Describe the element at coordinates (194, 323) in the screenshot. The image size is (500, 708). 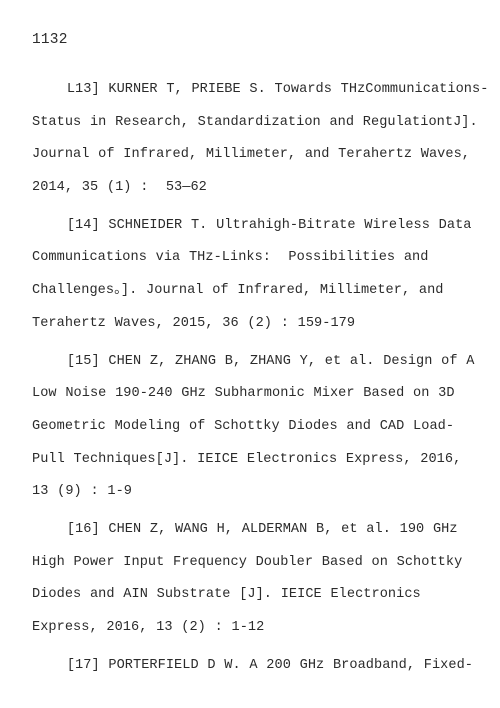
I see `reference-line: Terahertz Waves, 2015, 36 (2) : 159-179` at that location.